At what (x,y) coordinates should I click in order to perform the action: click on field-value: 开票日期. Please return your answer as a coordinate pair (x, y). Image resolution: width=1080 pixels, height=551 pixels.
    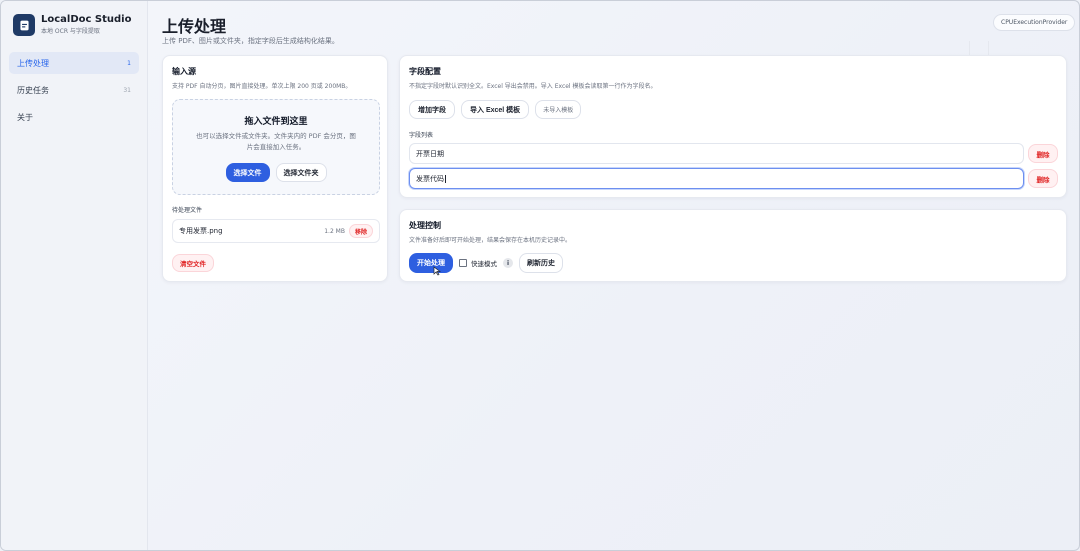
    Looking at the image, I should click on (430, 153).